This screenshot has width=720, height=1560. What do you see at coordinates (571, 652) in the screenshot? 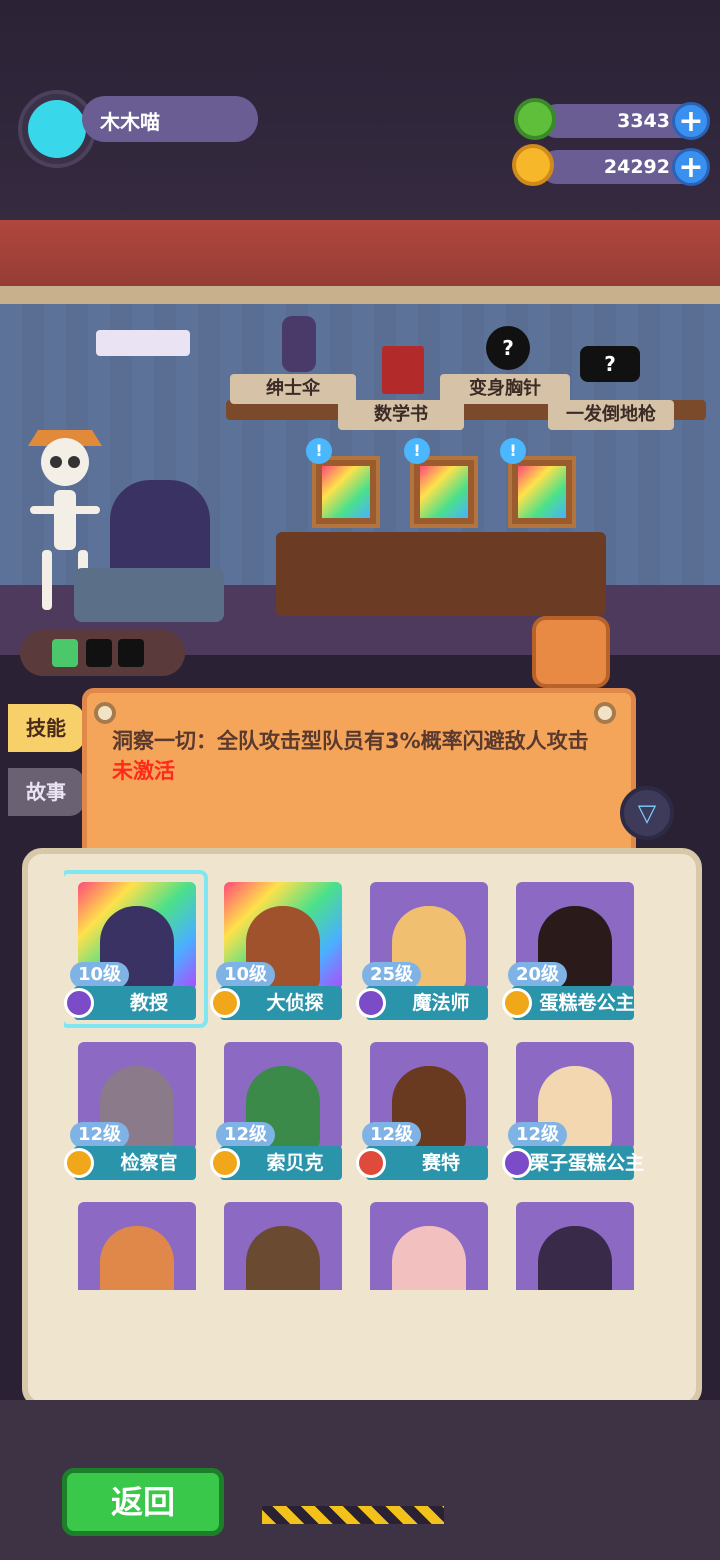
I see `chat-bubble-button` at bounding box center [571, 652].